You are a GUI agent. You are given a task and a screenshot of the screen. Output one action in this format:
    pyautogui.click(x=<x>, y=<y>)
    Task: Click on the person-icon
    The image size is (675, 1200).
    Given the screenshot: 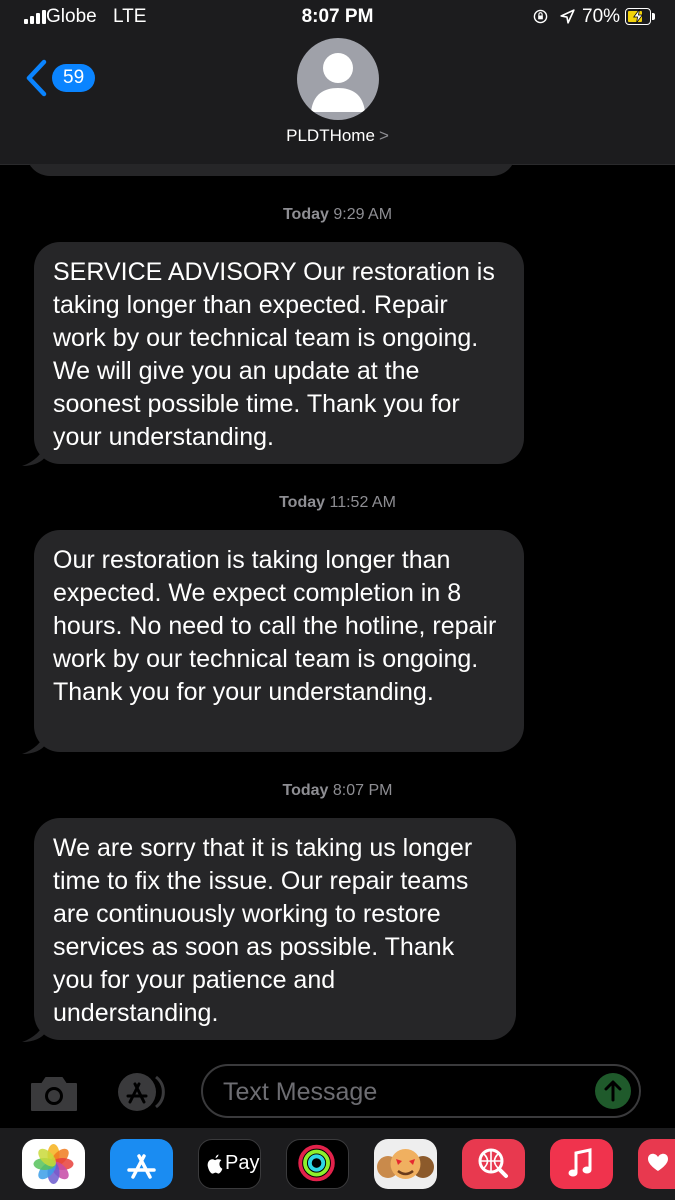 What is the action you would take?
    pyautogui.click(x=338, y=82)
    